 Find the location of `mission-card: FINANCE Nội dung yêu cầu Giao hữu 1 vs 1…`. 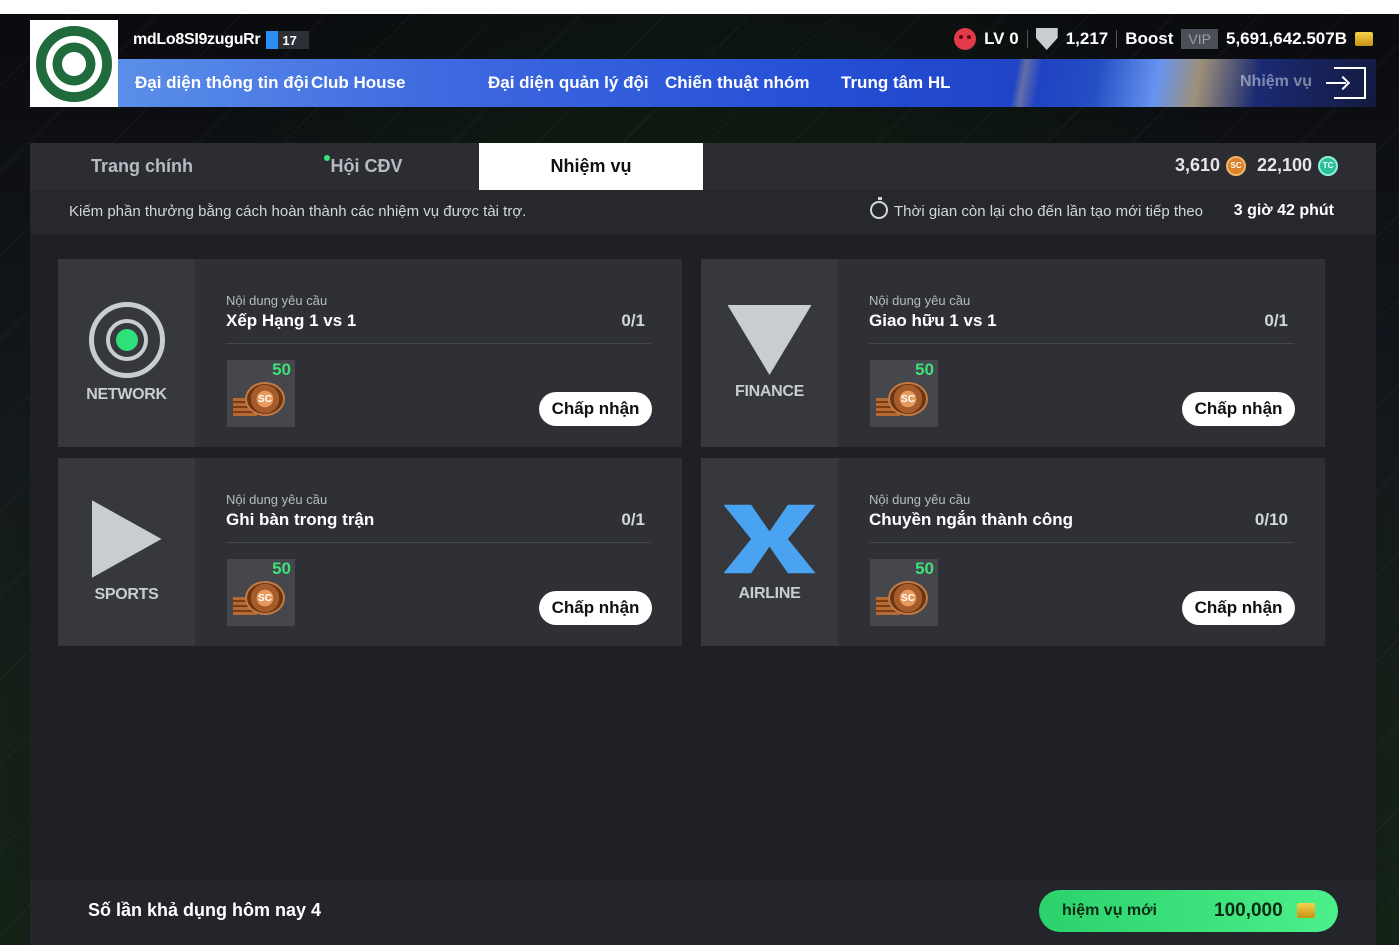

mission-card: FINANCE Nội dung yêu cầu Giao hữu 1 vs 1… is located at coordinates (1013, 353).